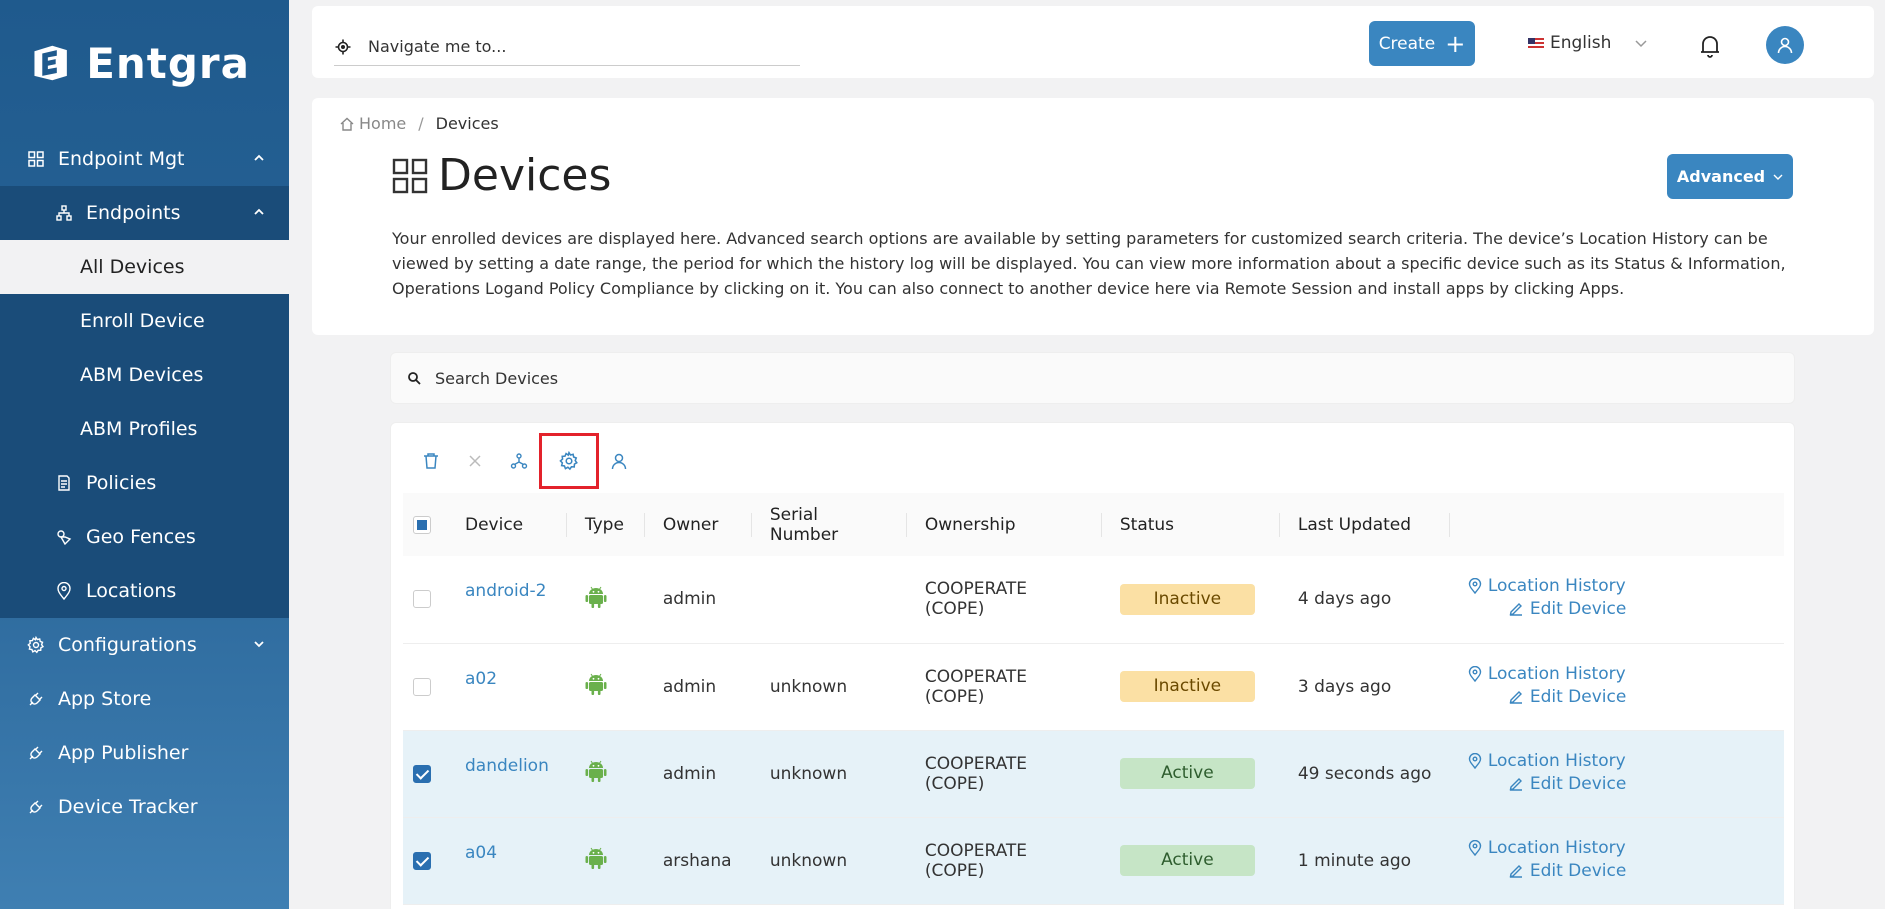 Image resolution: width=1885 pixels, height=909 pixels. What do you see at coordinates (144, 753) in the screenshot?
I see `sidebar-item-app-publisher: App Publisher` at bounding box center [144, 753].